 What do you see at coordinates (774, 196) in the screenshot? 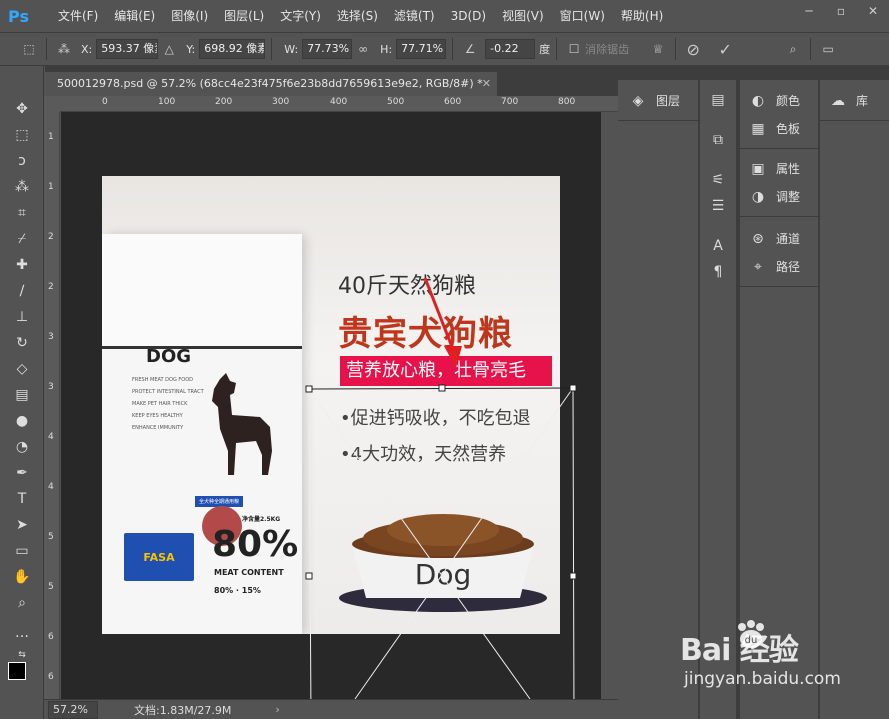
I see `panel-adjustments-button: ◑ 调整` at bounding box center [774, 196].